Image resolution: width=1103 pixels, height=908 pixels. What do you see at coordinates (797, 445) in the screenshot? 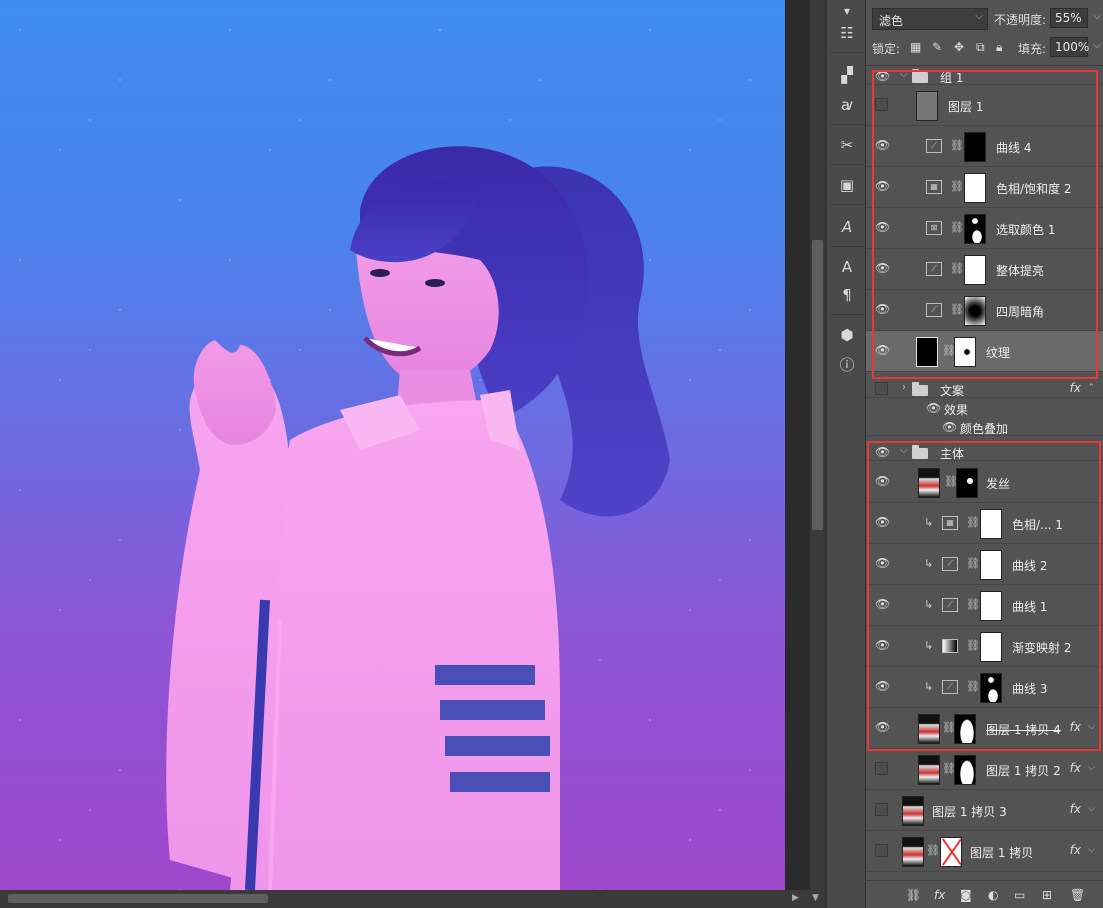
I see `canvas-gutter` at bounding box center [797, 445].